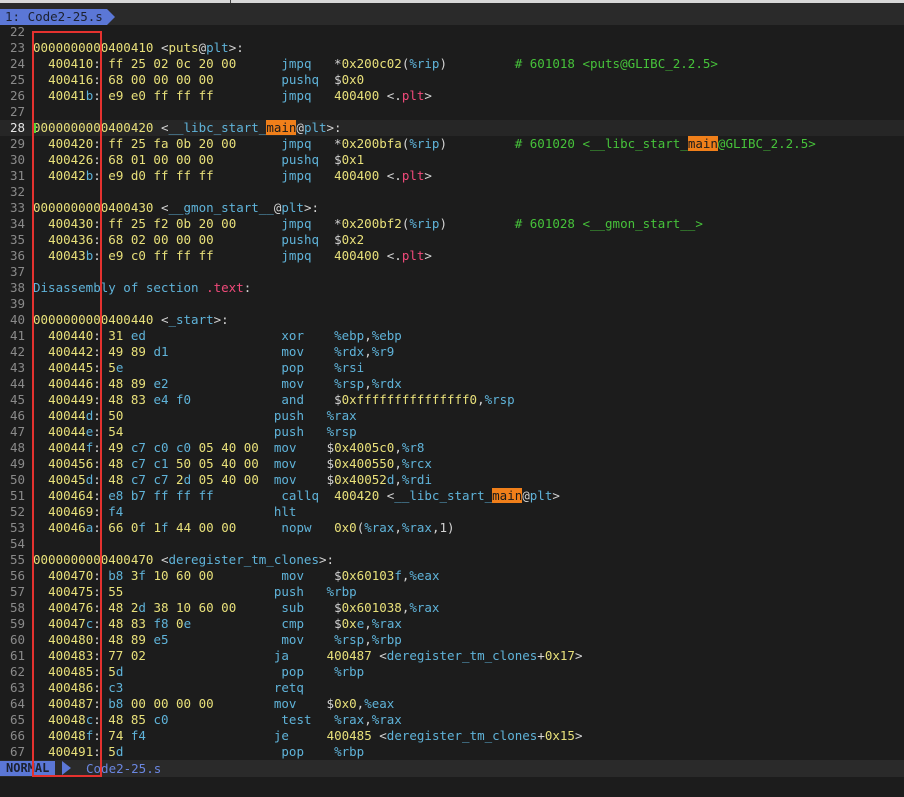  I want to click on code-line: 38 Disassembly of section .text:, so click(452, 288).